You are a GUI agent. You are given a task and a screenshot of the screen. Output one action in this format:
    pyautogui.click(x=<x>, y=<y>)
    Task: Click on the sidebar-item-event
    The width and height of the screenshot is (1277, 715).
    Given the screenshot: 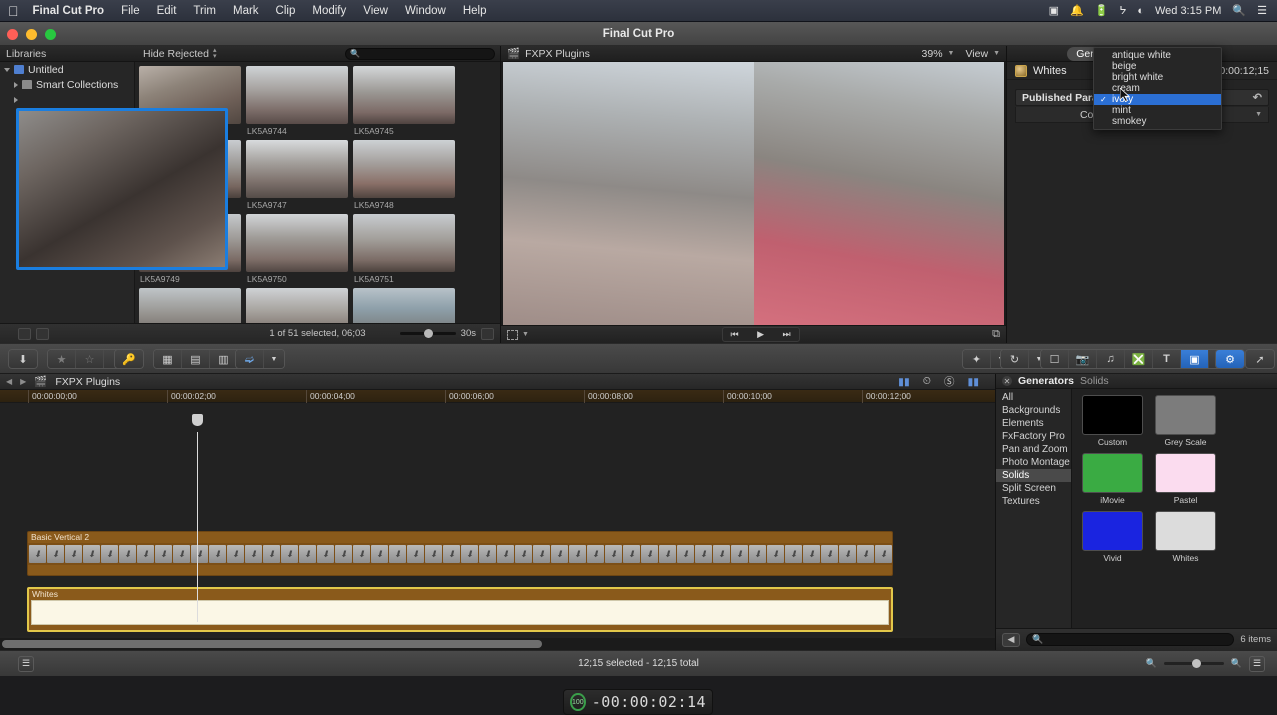 What is the action you would take?
    pyautogui.click(x=67, y=99)
    